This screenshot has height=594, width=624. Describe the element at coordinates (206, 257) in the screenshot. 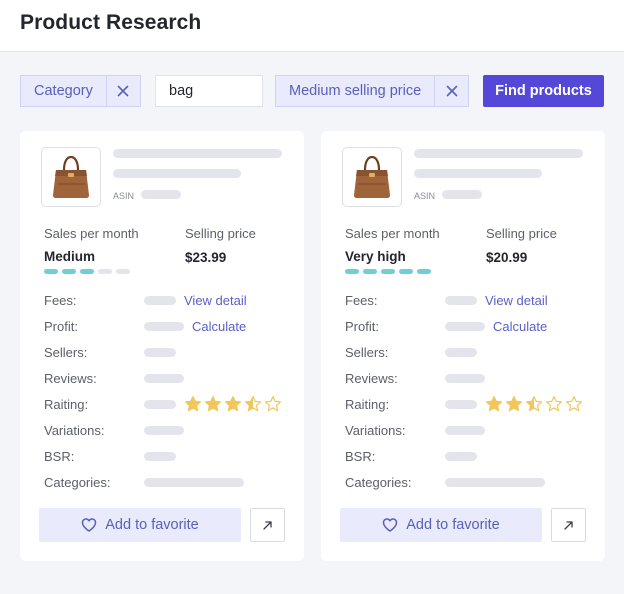

I see `price-value: $23.99` at that location.